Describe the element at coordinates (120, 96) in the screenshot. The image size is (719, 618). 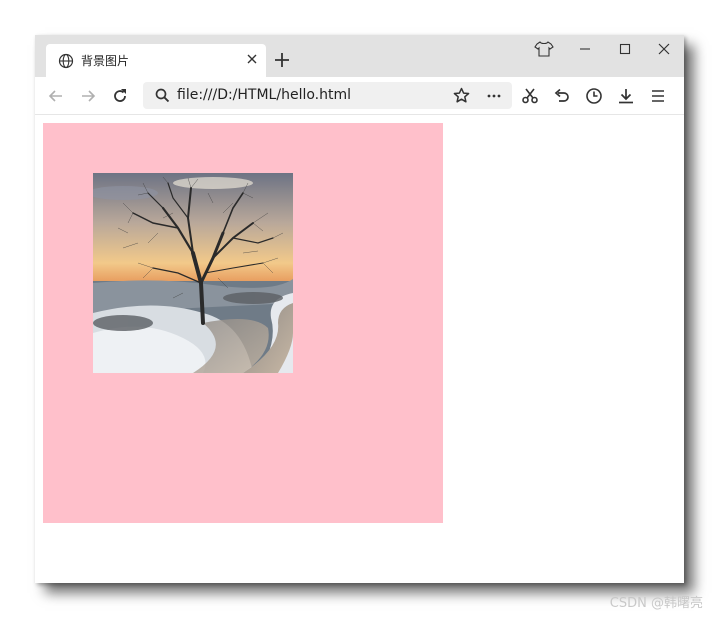
I see `reload-icon` at that location.